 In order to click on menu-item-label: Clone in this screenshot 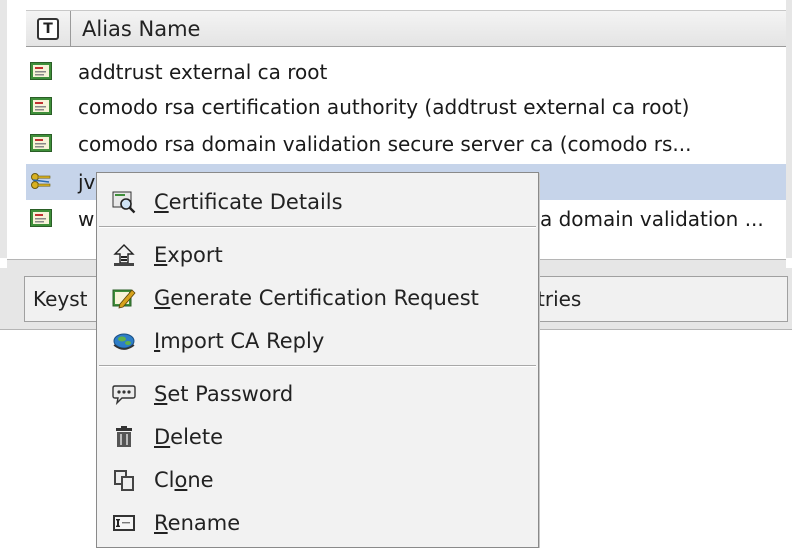, I will do `click(184, 480)`.